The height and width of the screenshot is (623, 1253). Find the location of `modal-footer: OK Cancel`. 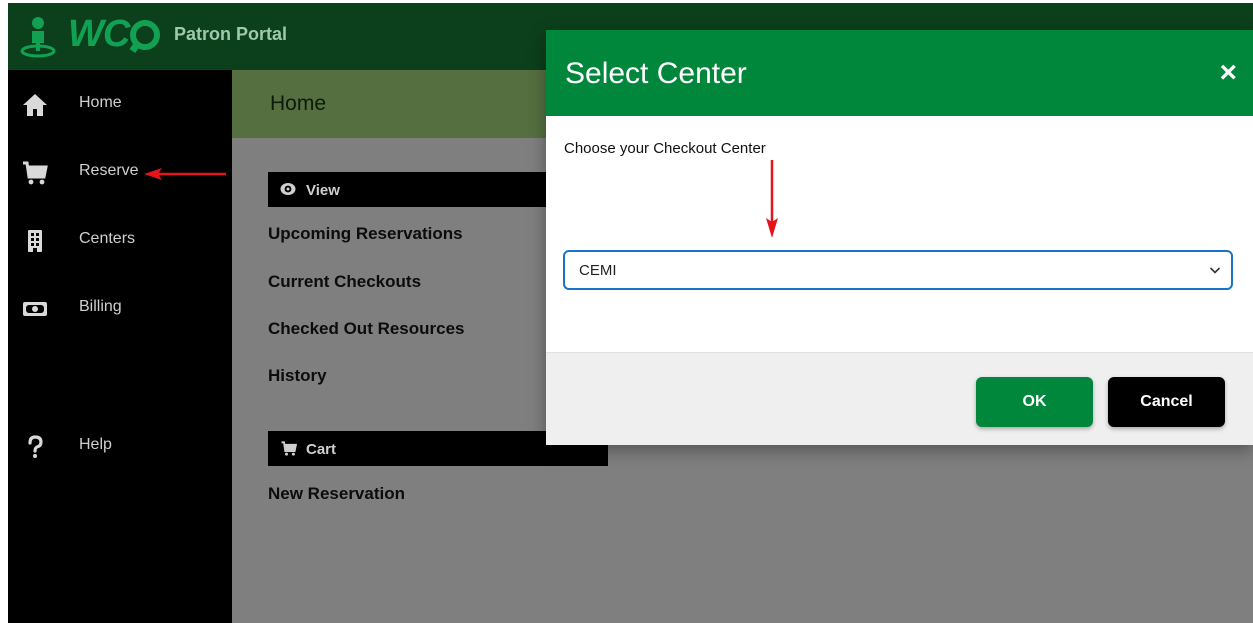

modal-footer: OK Cancel is located at coordinates (899, 398).